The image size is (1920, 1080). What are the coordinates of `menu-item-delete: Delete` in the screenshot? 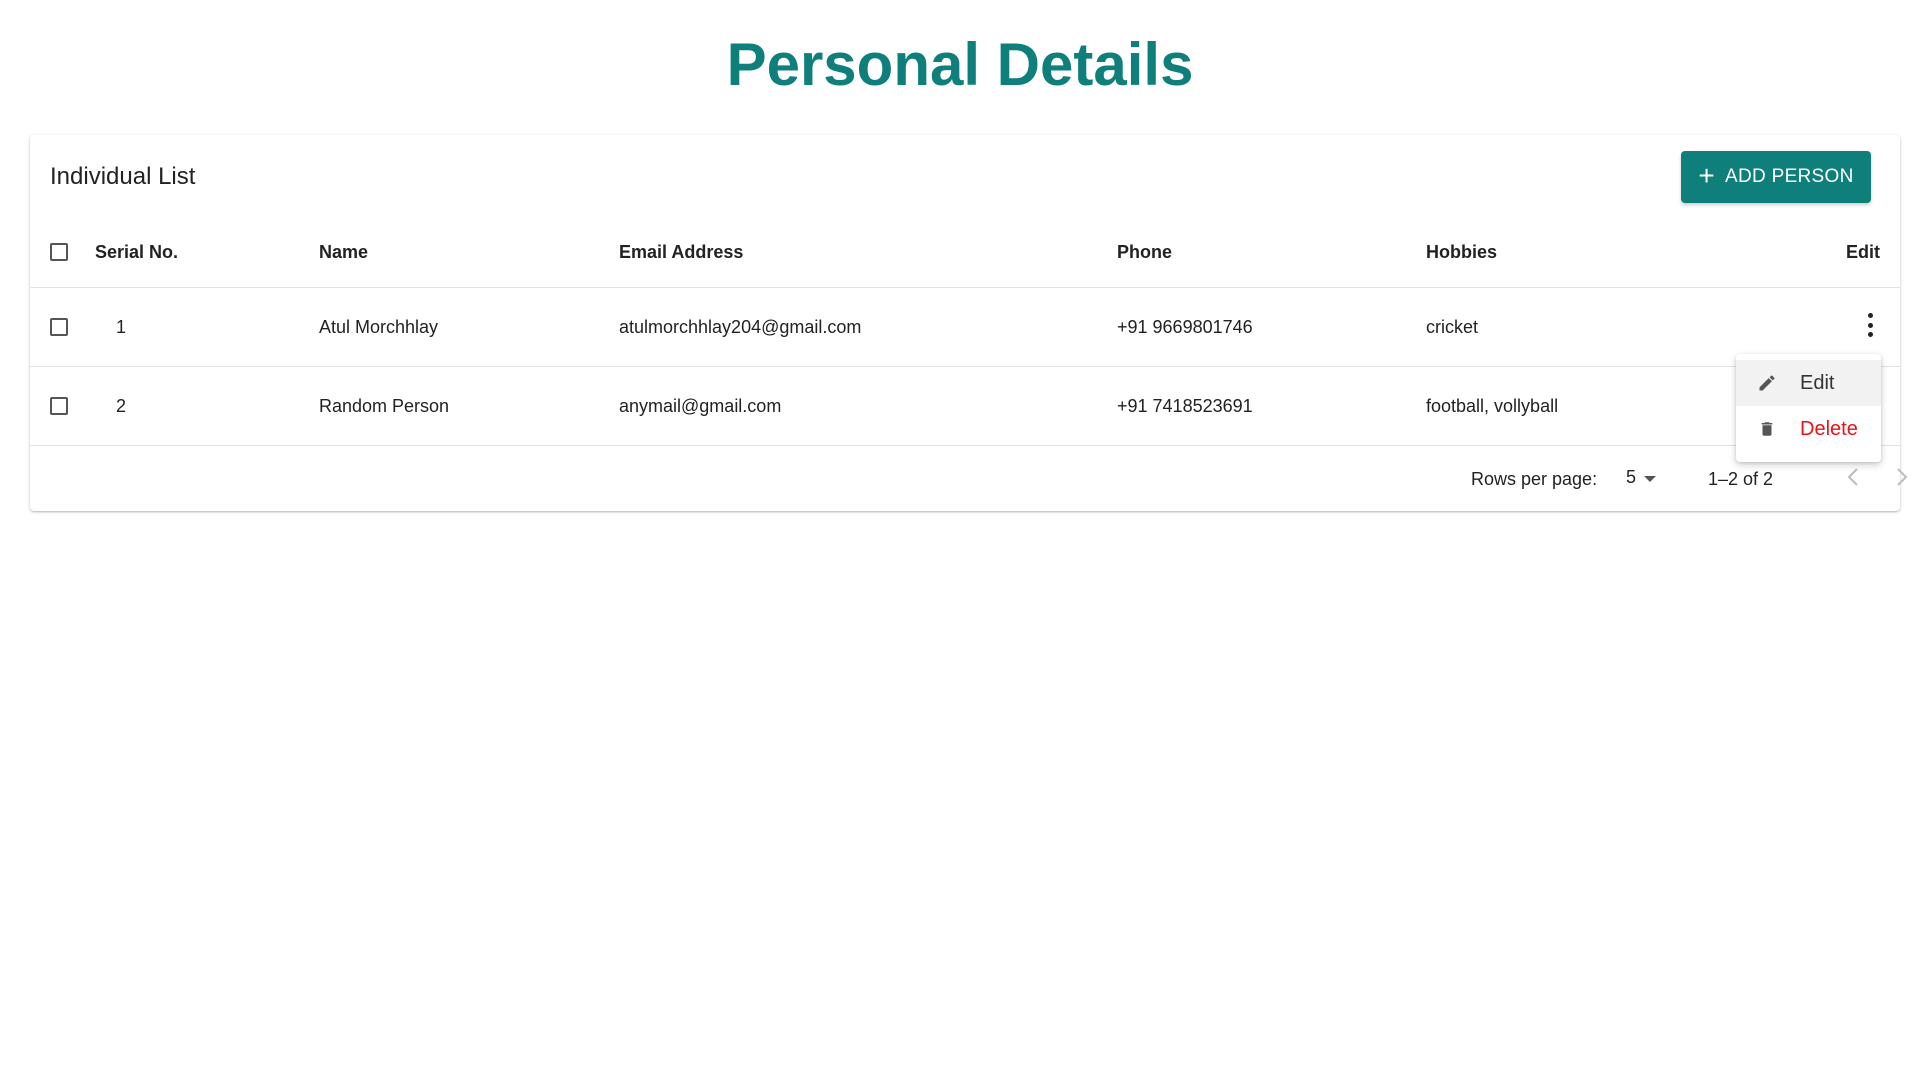 It's located at (1808, 429).